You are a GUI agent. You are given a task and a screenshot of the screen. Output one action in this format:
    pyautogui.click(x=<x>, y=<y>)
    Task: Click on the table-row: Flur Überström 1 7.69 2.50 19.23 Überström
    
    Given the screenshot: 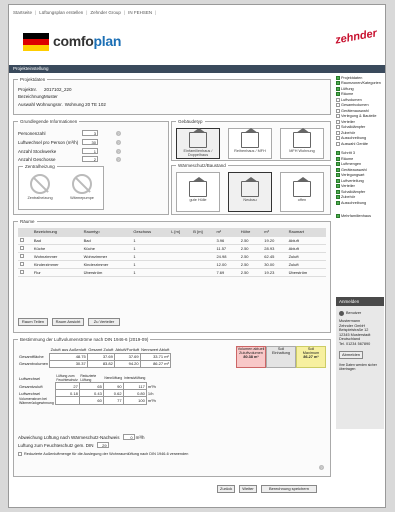 What is the action you would take?
    pyautogui.click(x=172, y=272)
    